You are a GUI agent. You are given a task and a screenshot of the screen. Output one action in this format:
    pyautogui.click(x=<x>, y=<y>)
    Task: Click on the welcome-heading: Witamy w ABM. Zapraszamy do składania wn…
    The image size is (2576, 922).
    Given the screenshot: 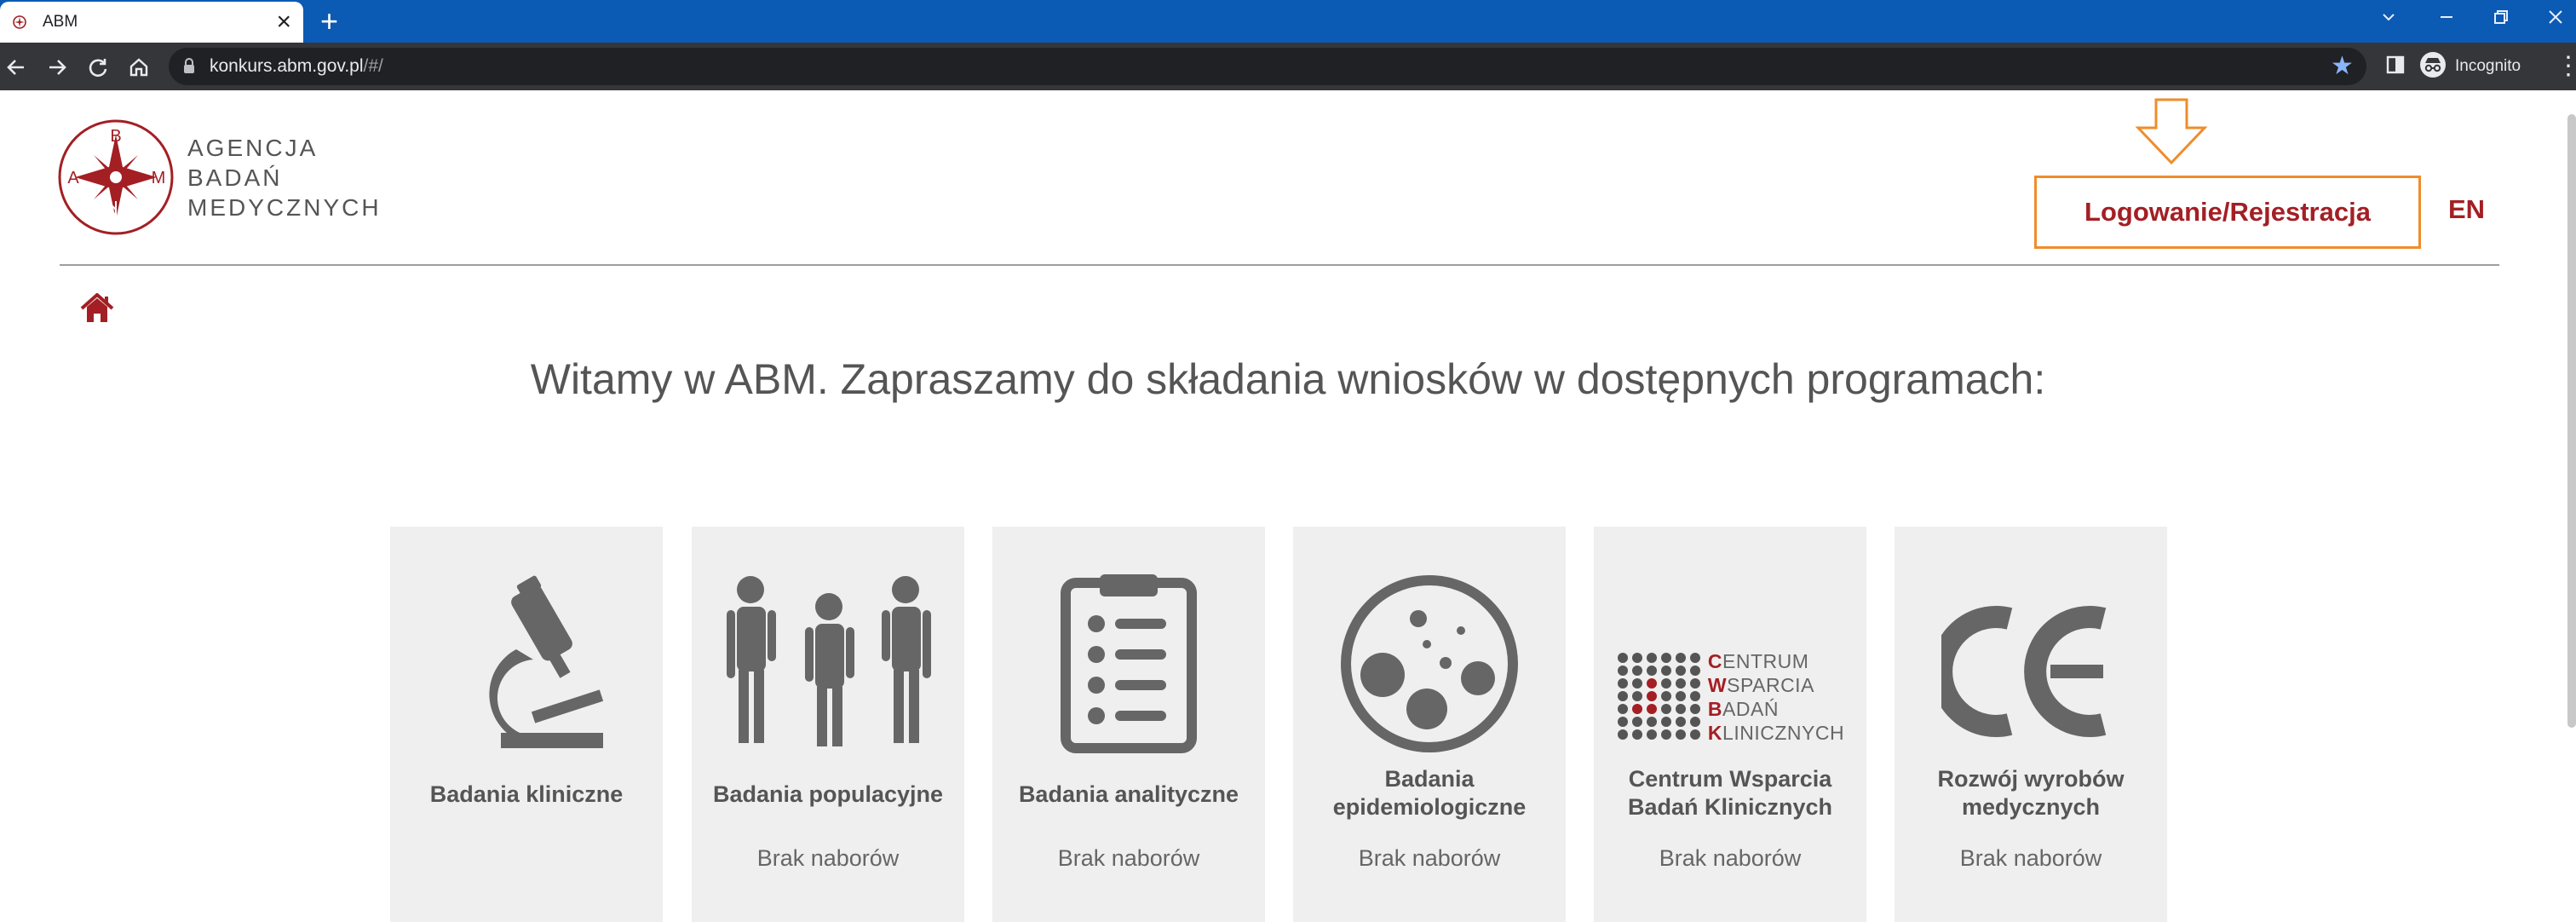 What is the action you would take?
    pyautogui.click(x=1288, y=379)
    